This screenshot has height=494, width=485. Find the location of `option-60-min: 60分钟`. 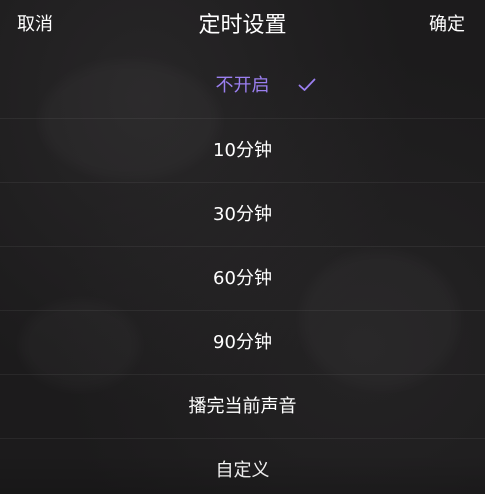

option-60-min: 60分钟 is located at coordinates (242, 278).